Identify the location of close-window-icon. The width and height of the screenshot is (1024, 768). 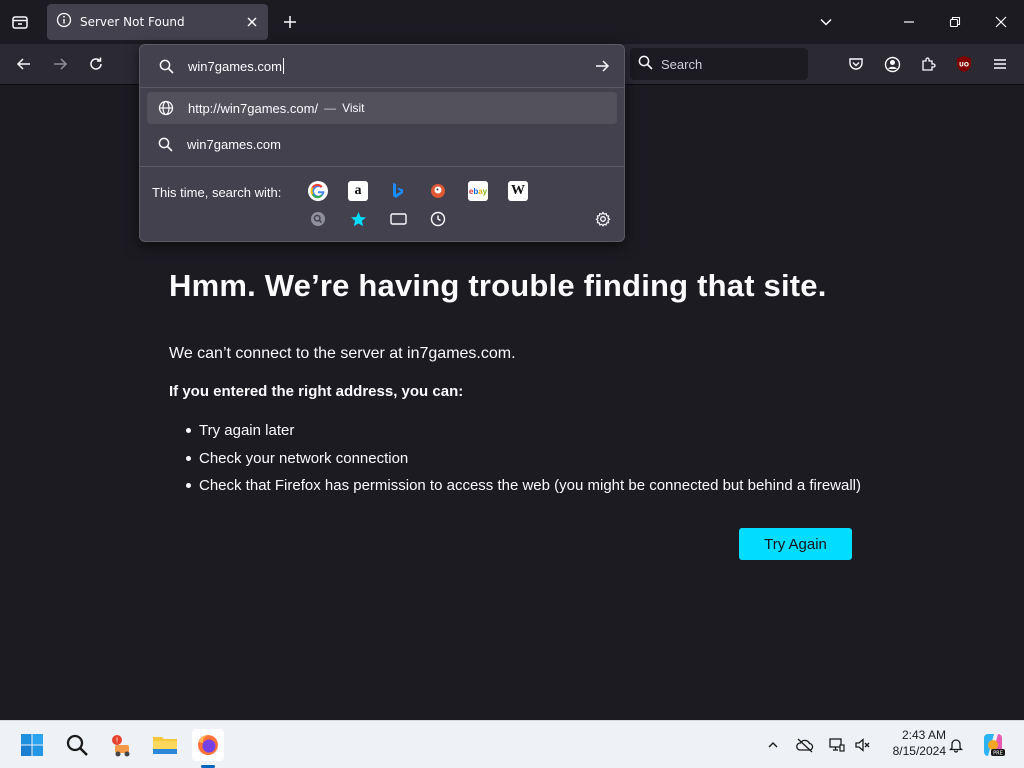
(1001, 22).